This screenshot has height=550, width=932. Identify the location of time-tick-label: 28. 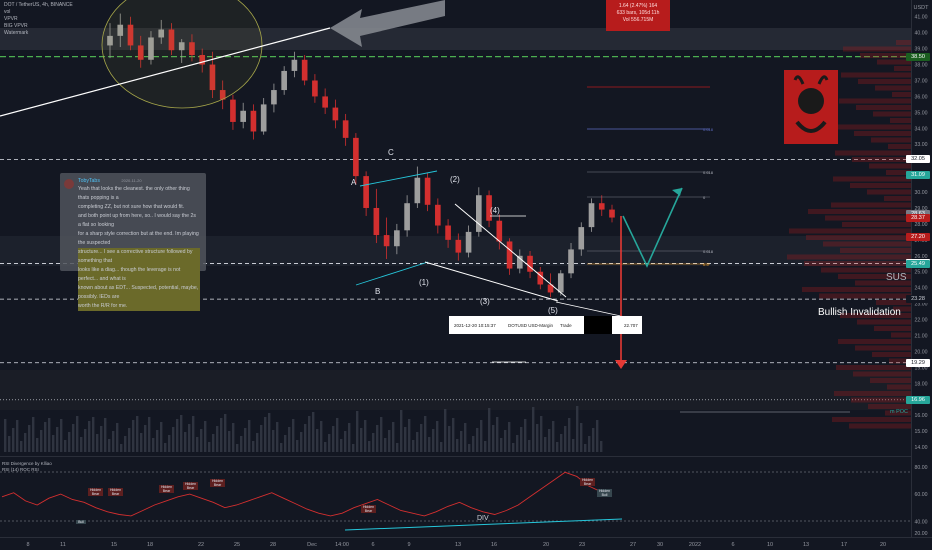
(273, 545).